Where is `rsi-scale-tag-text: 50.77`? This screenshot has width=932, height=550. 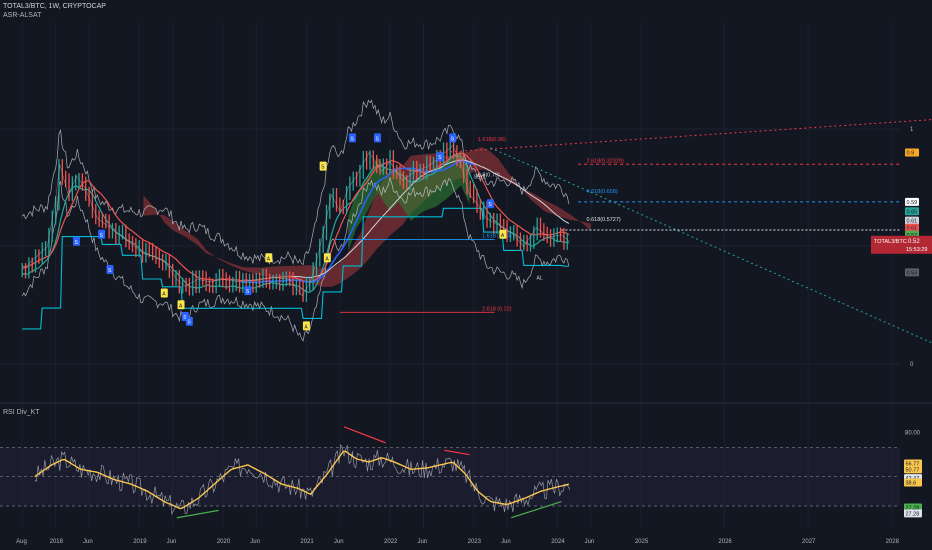
rsi-scale-tag-text: 50.77 is located at coordinates (913, 470).